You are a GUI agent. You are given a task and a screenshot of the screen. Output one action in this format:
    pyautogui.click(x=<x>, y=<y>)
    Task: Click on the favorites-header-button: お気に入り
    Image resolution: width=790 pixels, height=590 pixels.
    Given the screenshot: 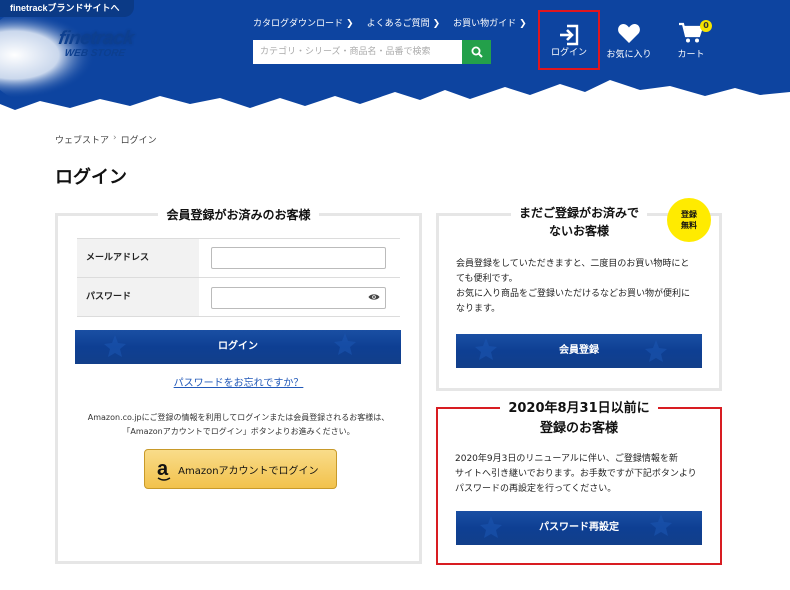 What is the action you would take?
    pyautogui.click(x=629, y=40)
    